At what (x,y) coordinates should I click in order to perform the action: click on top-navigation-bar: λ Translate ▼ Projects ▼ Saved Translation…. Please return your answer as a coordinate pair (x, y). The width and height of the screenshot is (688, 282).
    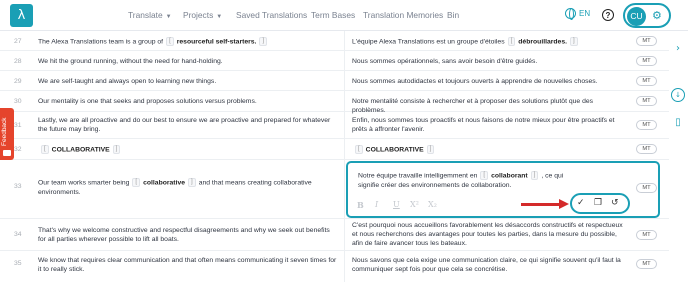
    Looking at the image, I should click on (344, 15).